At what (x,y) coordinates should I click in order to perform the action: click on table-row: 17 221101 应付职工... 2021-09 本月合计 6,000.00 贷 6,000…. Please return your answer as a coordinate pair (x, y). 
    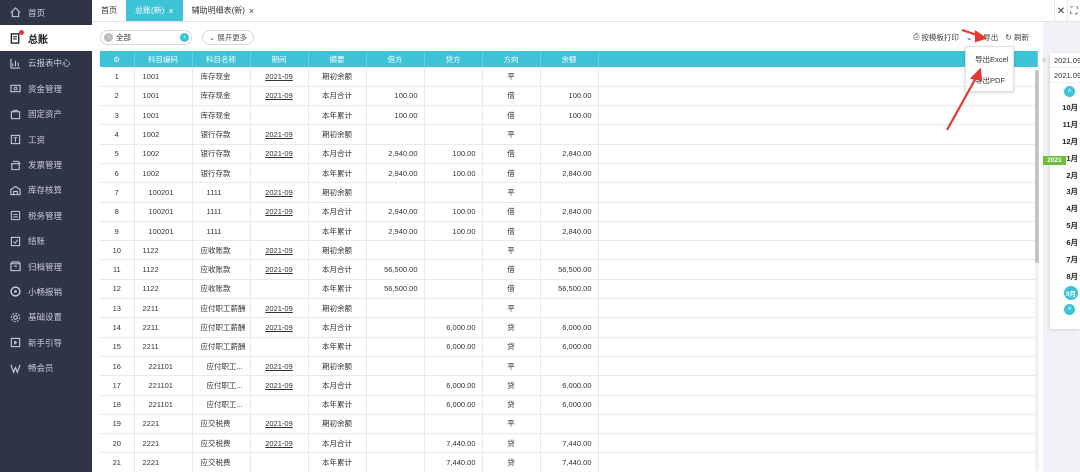
    Looking at the image, I should click on (569, 385).